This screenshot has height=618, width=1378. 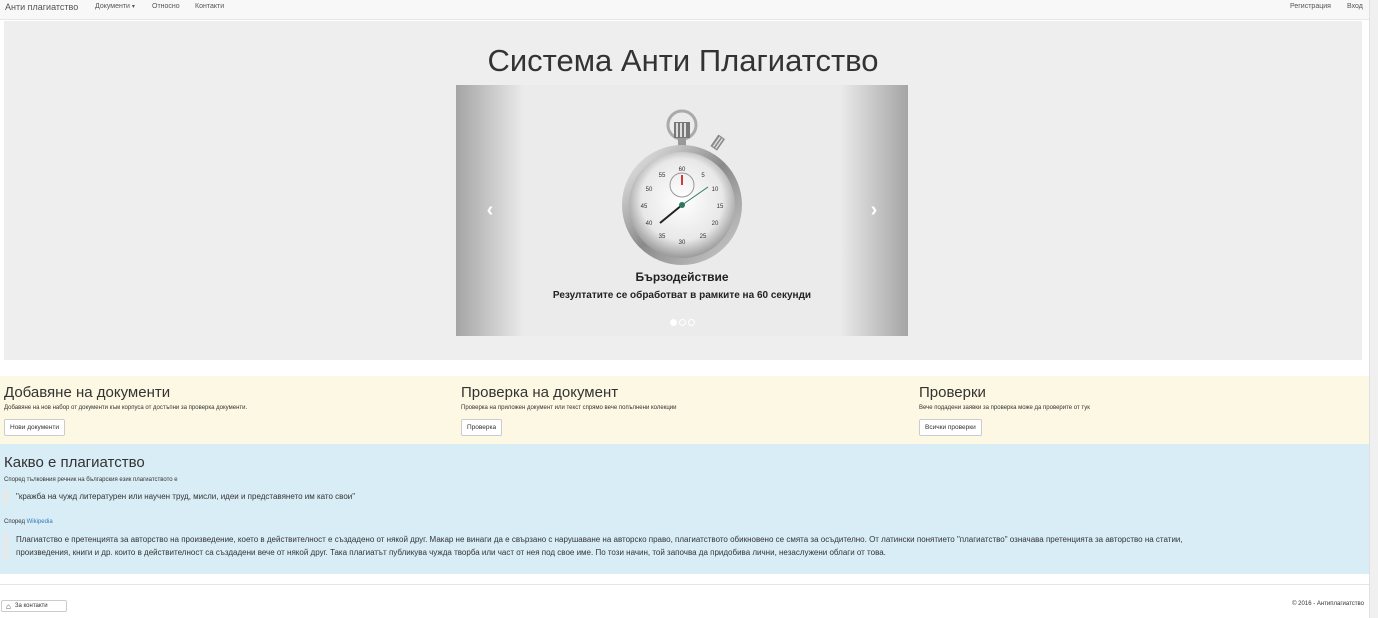 What do you see at coordinates (540, 392) in the screenshot?
I see `feature-title: Проверка на документ` at bounding box center [540, 392].